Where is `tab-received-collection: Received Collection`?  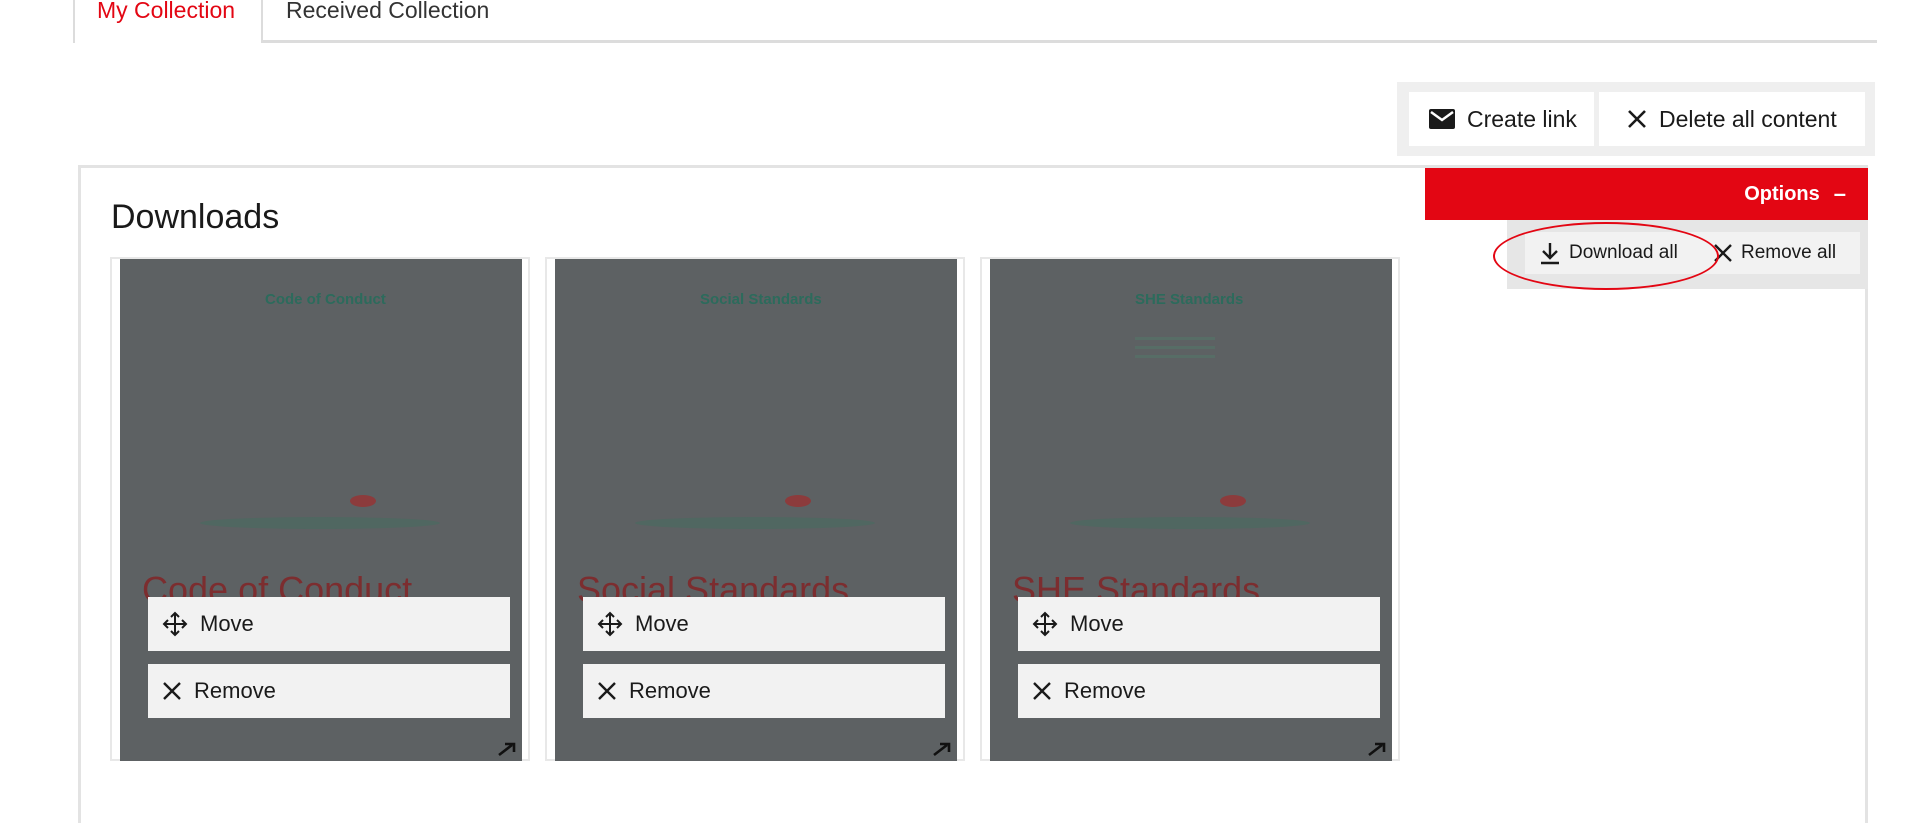 tab-received-collection: Received Collection is located at coordinates (394, 21).